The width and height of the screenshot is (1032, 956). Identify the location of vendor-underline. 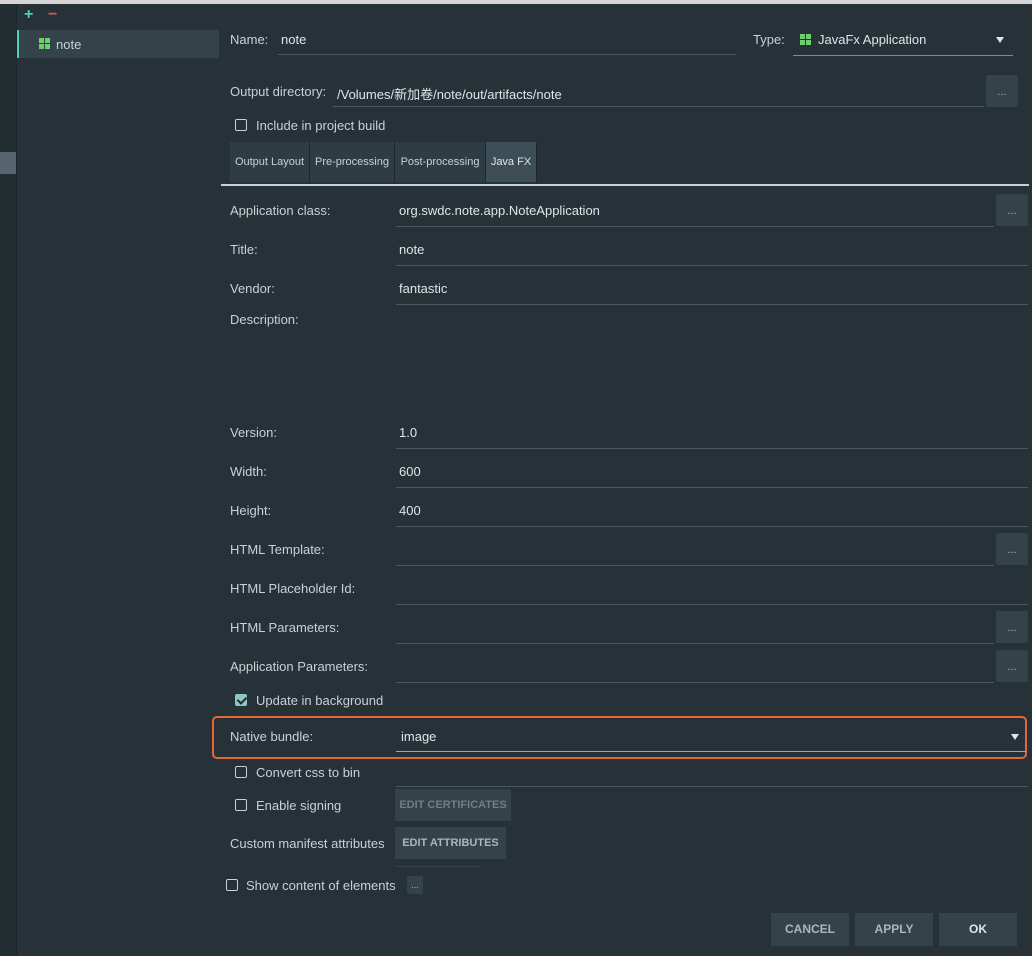
(712, 304).